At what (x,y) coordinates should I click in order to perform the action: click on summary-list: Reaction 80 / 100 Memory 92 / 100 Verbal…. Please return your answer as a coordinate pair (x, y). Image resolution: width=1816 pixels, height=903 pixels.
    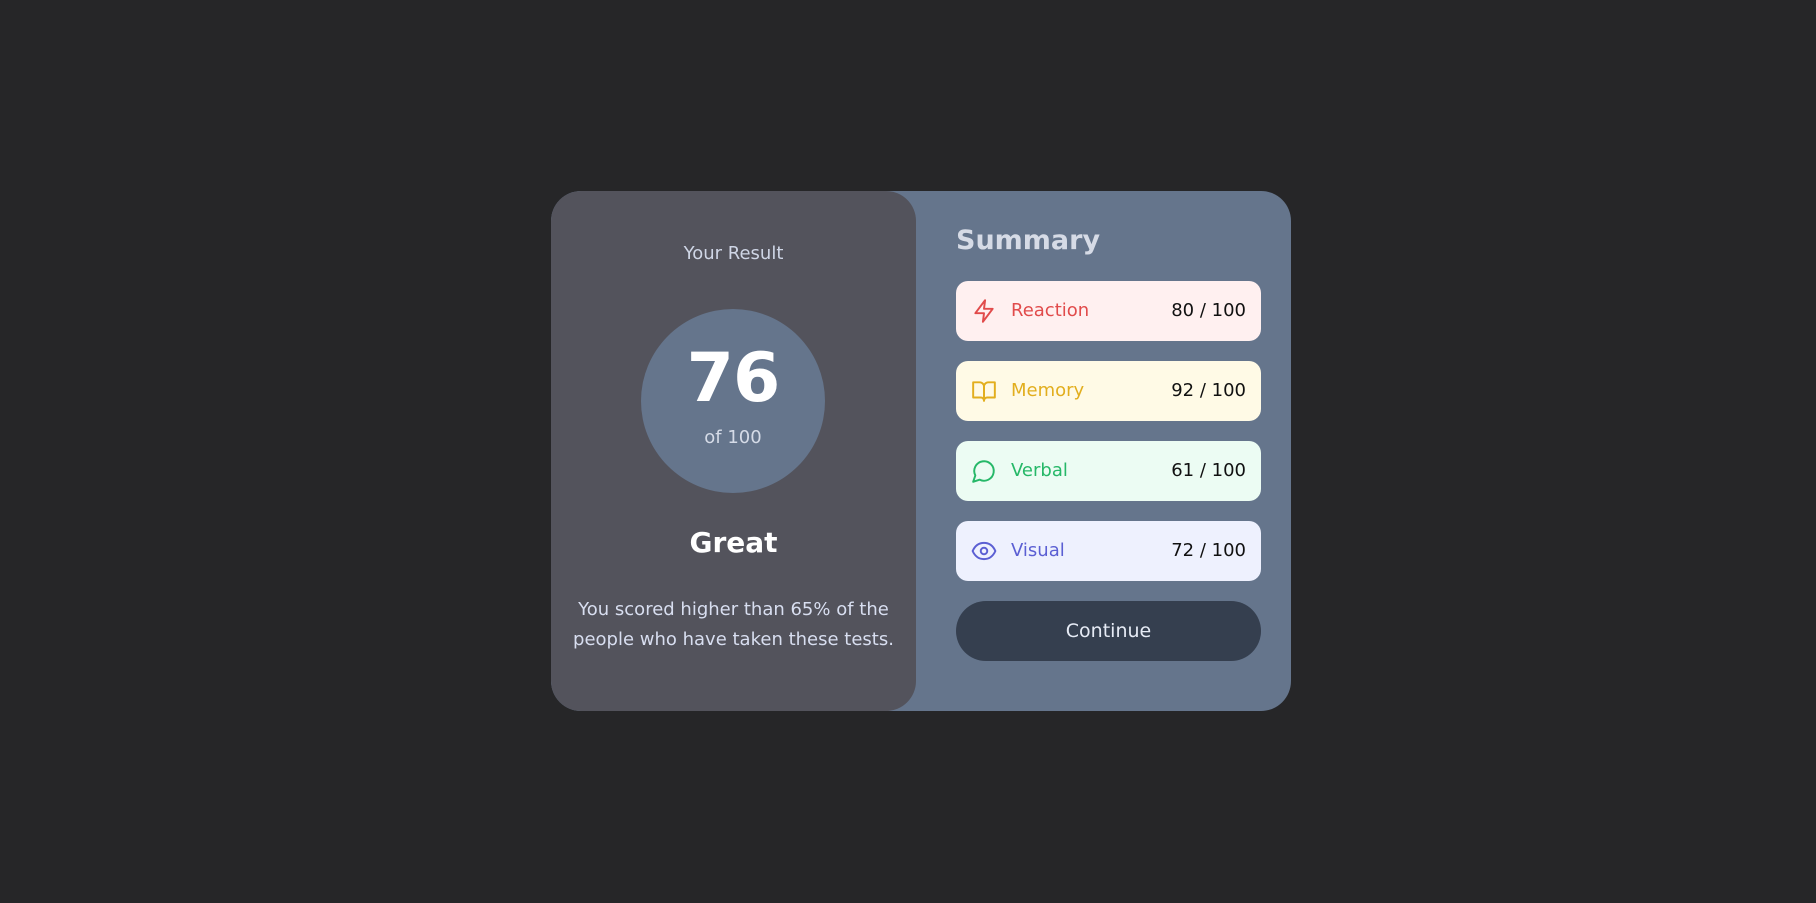
    Looking at the image, I should click on (1108, 441).